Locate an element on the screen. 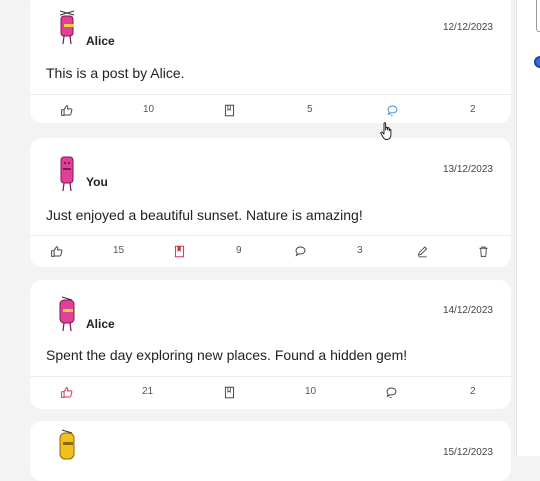 The height and width of the screenshot is (481, 540). like-count: 10 is located at coordinates (149, 109).